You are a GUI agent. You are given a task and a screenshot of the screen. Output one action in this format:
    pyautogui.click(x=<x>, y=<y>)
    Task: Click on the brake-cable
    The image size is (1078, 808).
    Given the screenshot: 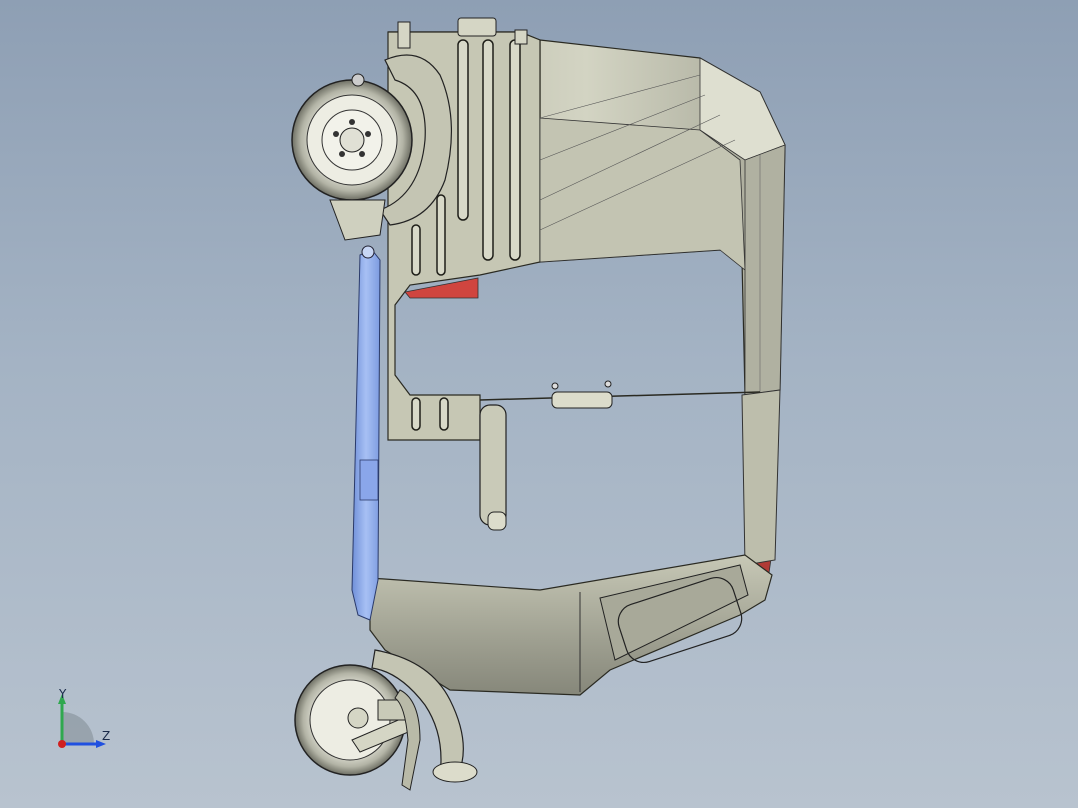 What is the action you would take?
    pyautogui.click(x=620, y=394)
    